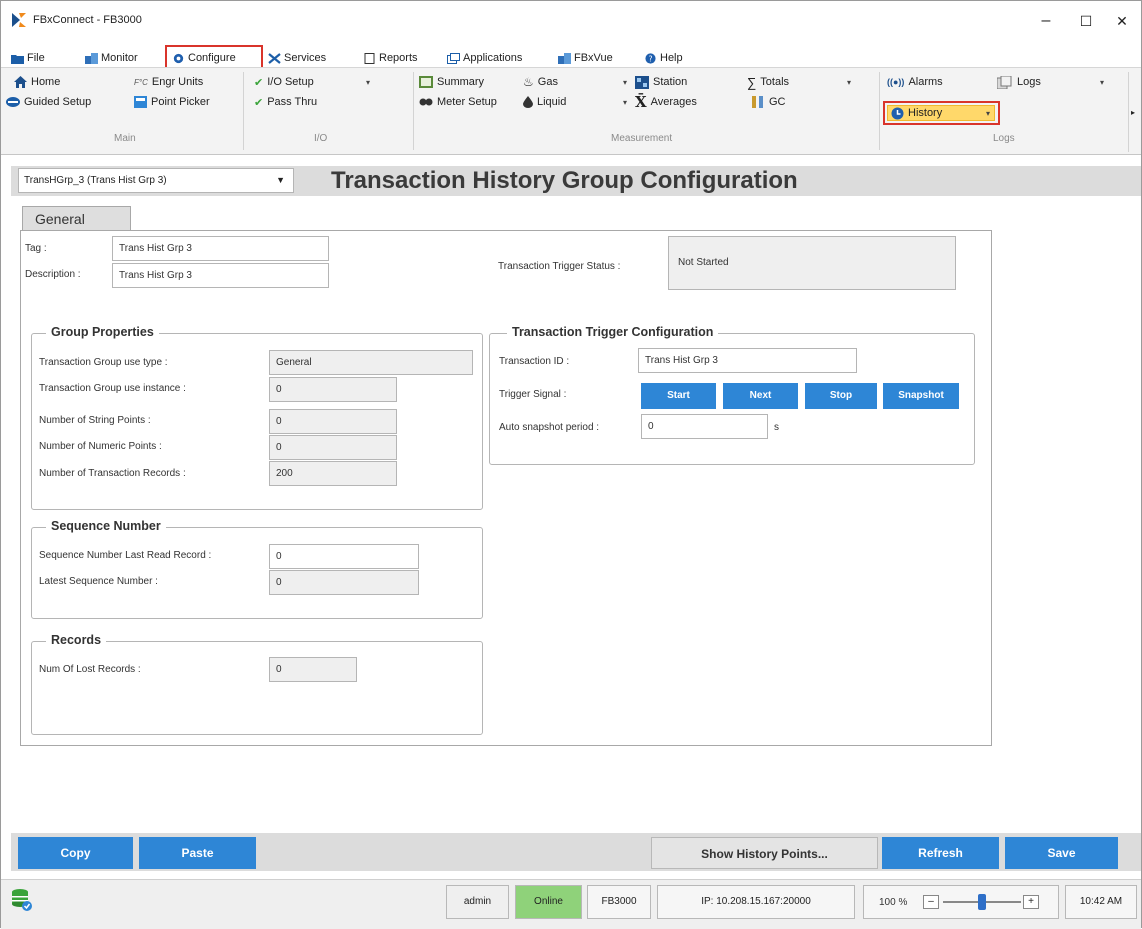 This screenshot has height=929, width=1142. Describe the element at coordinates (752, 82) in the screenshot. I see `sigma-icon: ∑` at that location.